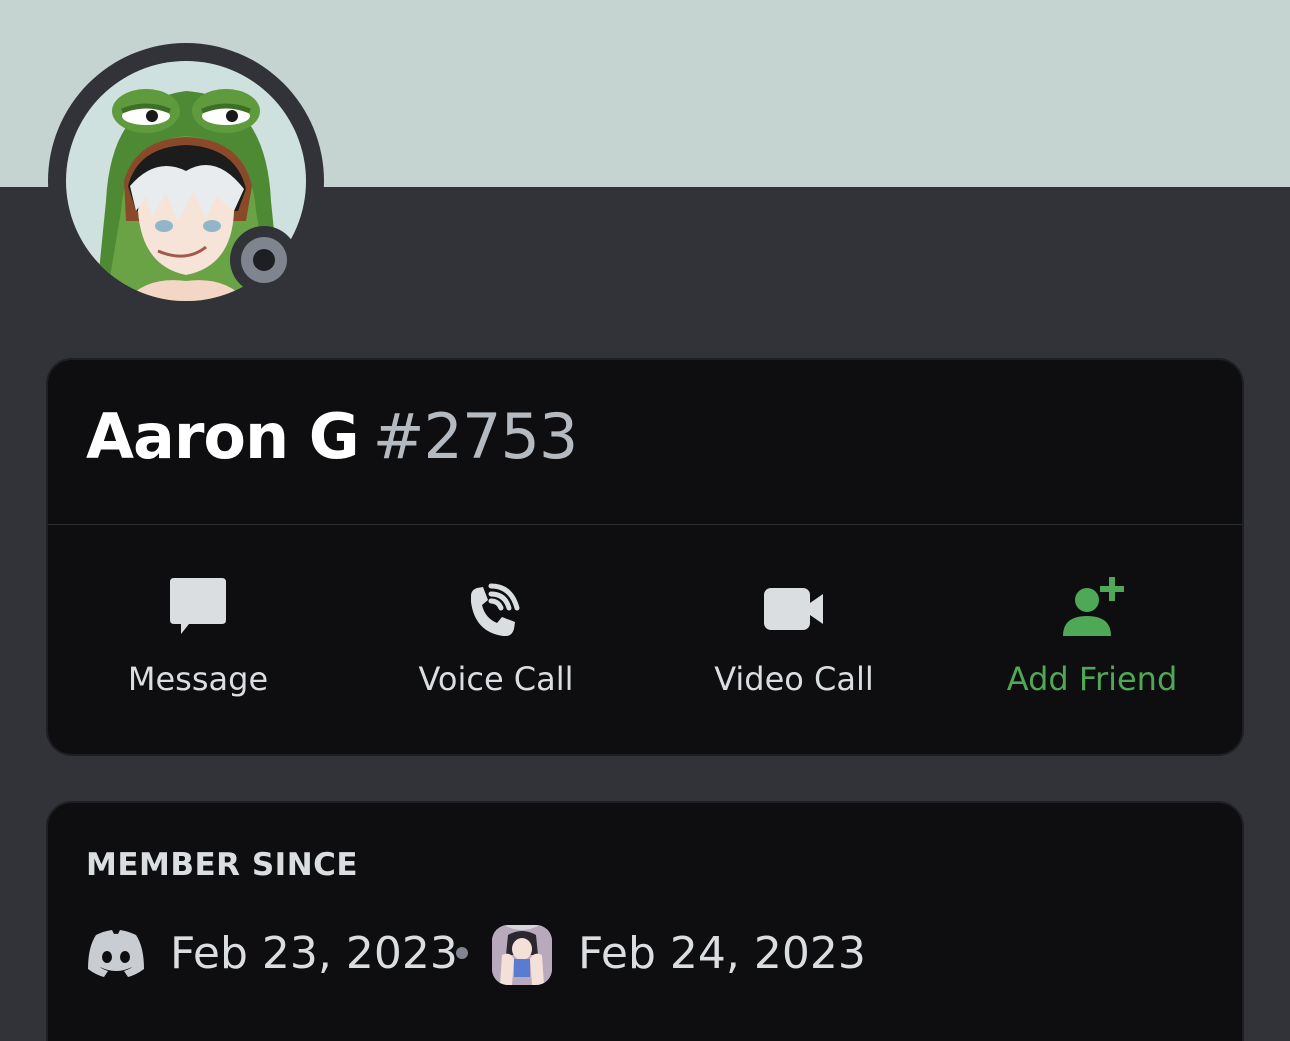  I want to click on phone-icon, so click(495, 609).